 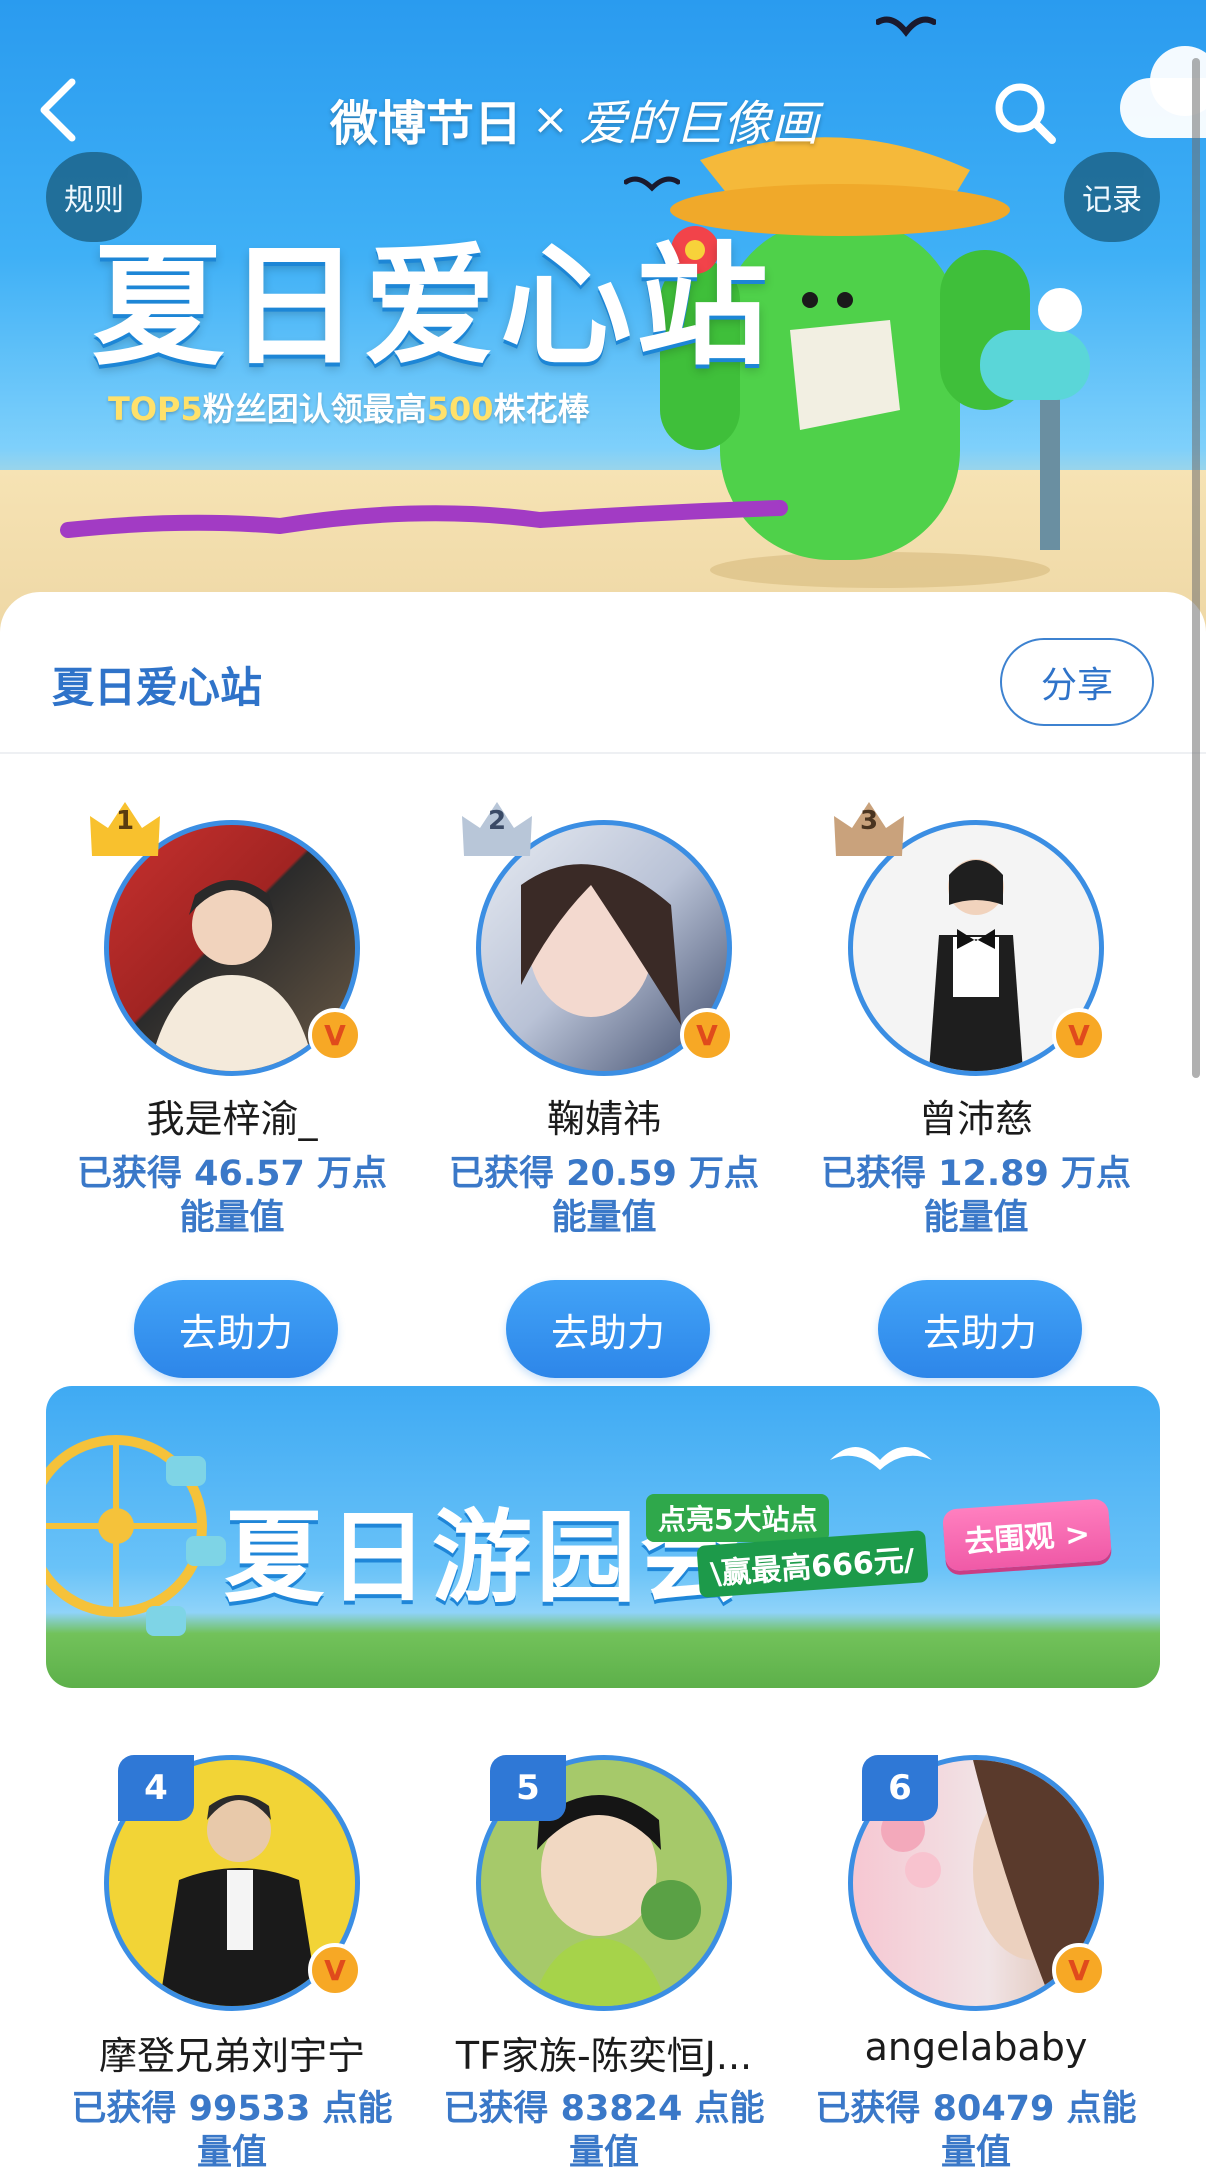 What do you see at coordinates (698, 124) in the screenshot?
I see `brand-partner: 爱的巨像画` at bounding box center [698, 124].